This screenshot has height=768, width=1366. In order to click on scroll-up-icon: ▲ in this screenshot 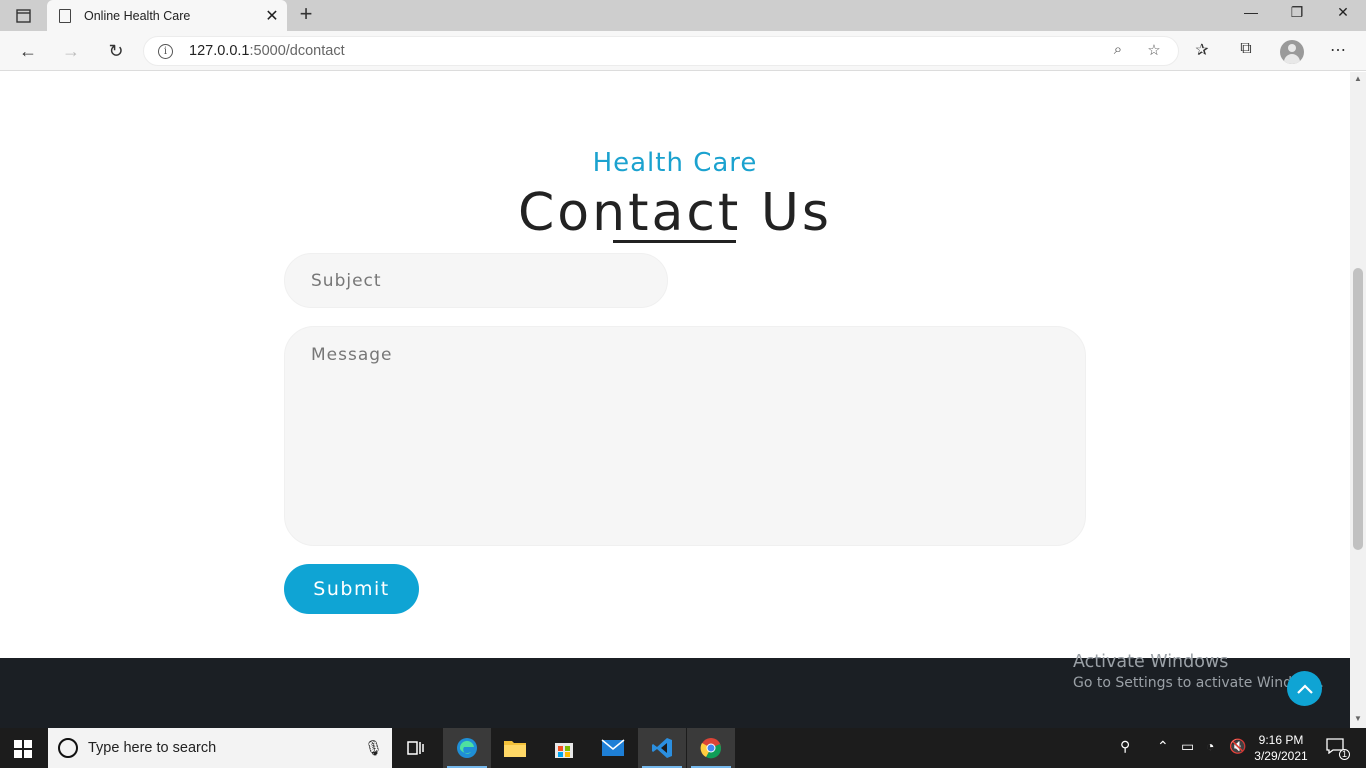, I will do `click(1358, 78)`.